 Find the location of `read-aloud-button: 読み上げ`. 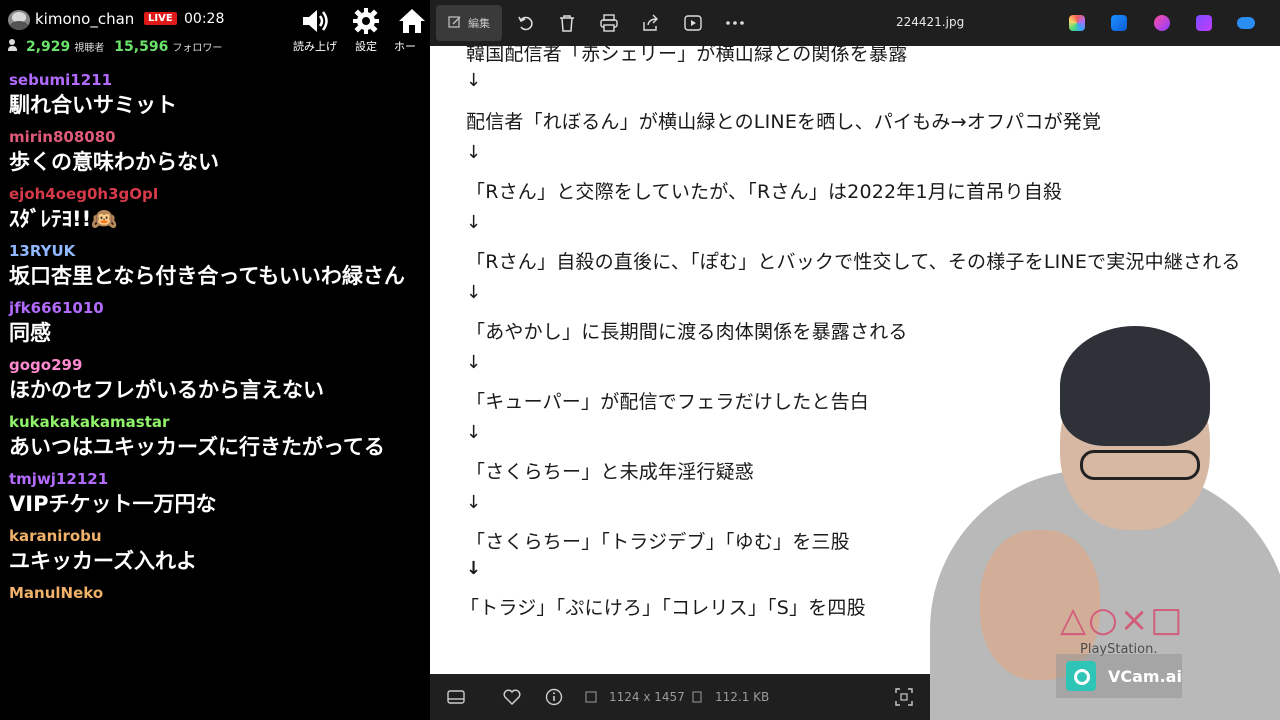

read-aloud-button: 読み上げ is located at coordinates (315, 30).